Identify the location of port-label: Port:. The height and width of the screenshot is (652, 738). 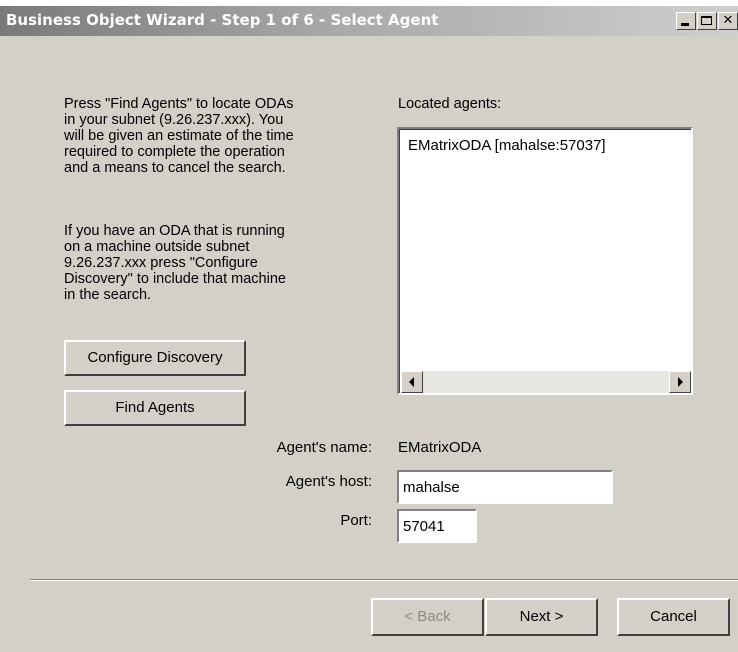
(356, 520).